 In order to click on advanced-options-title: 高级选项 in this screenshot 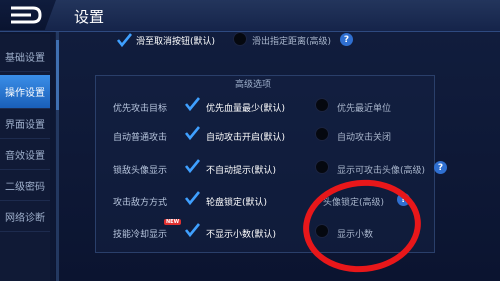, I will do `click(253, 85)`.